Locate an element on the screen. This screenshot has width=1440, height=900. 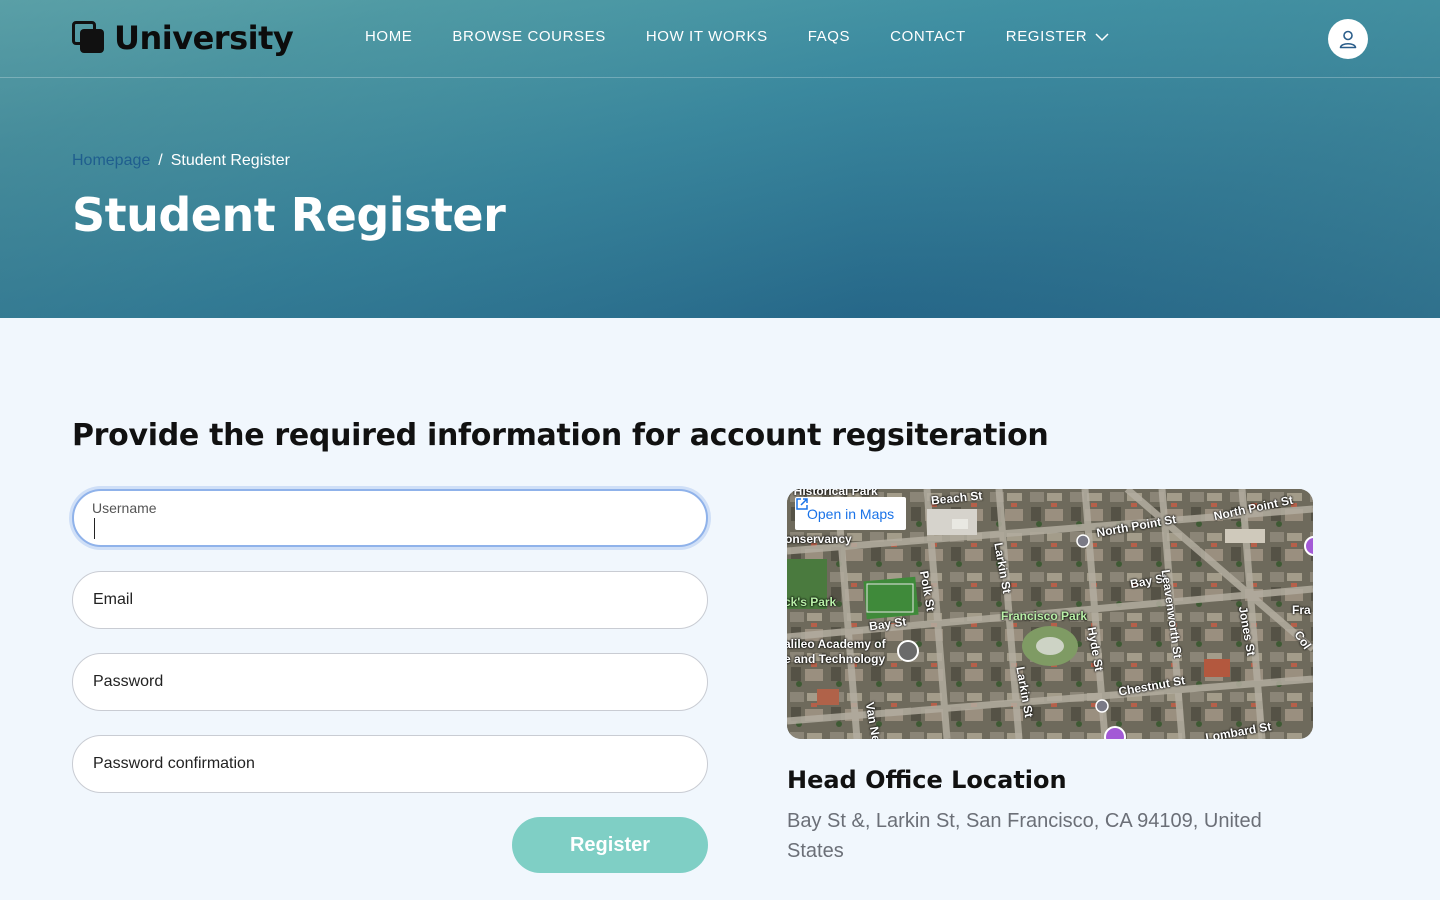
password-field: Password is located at coordinates (390, 682).